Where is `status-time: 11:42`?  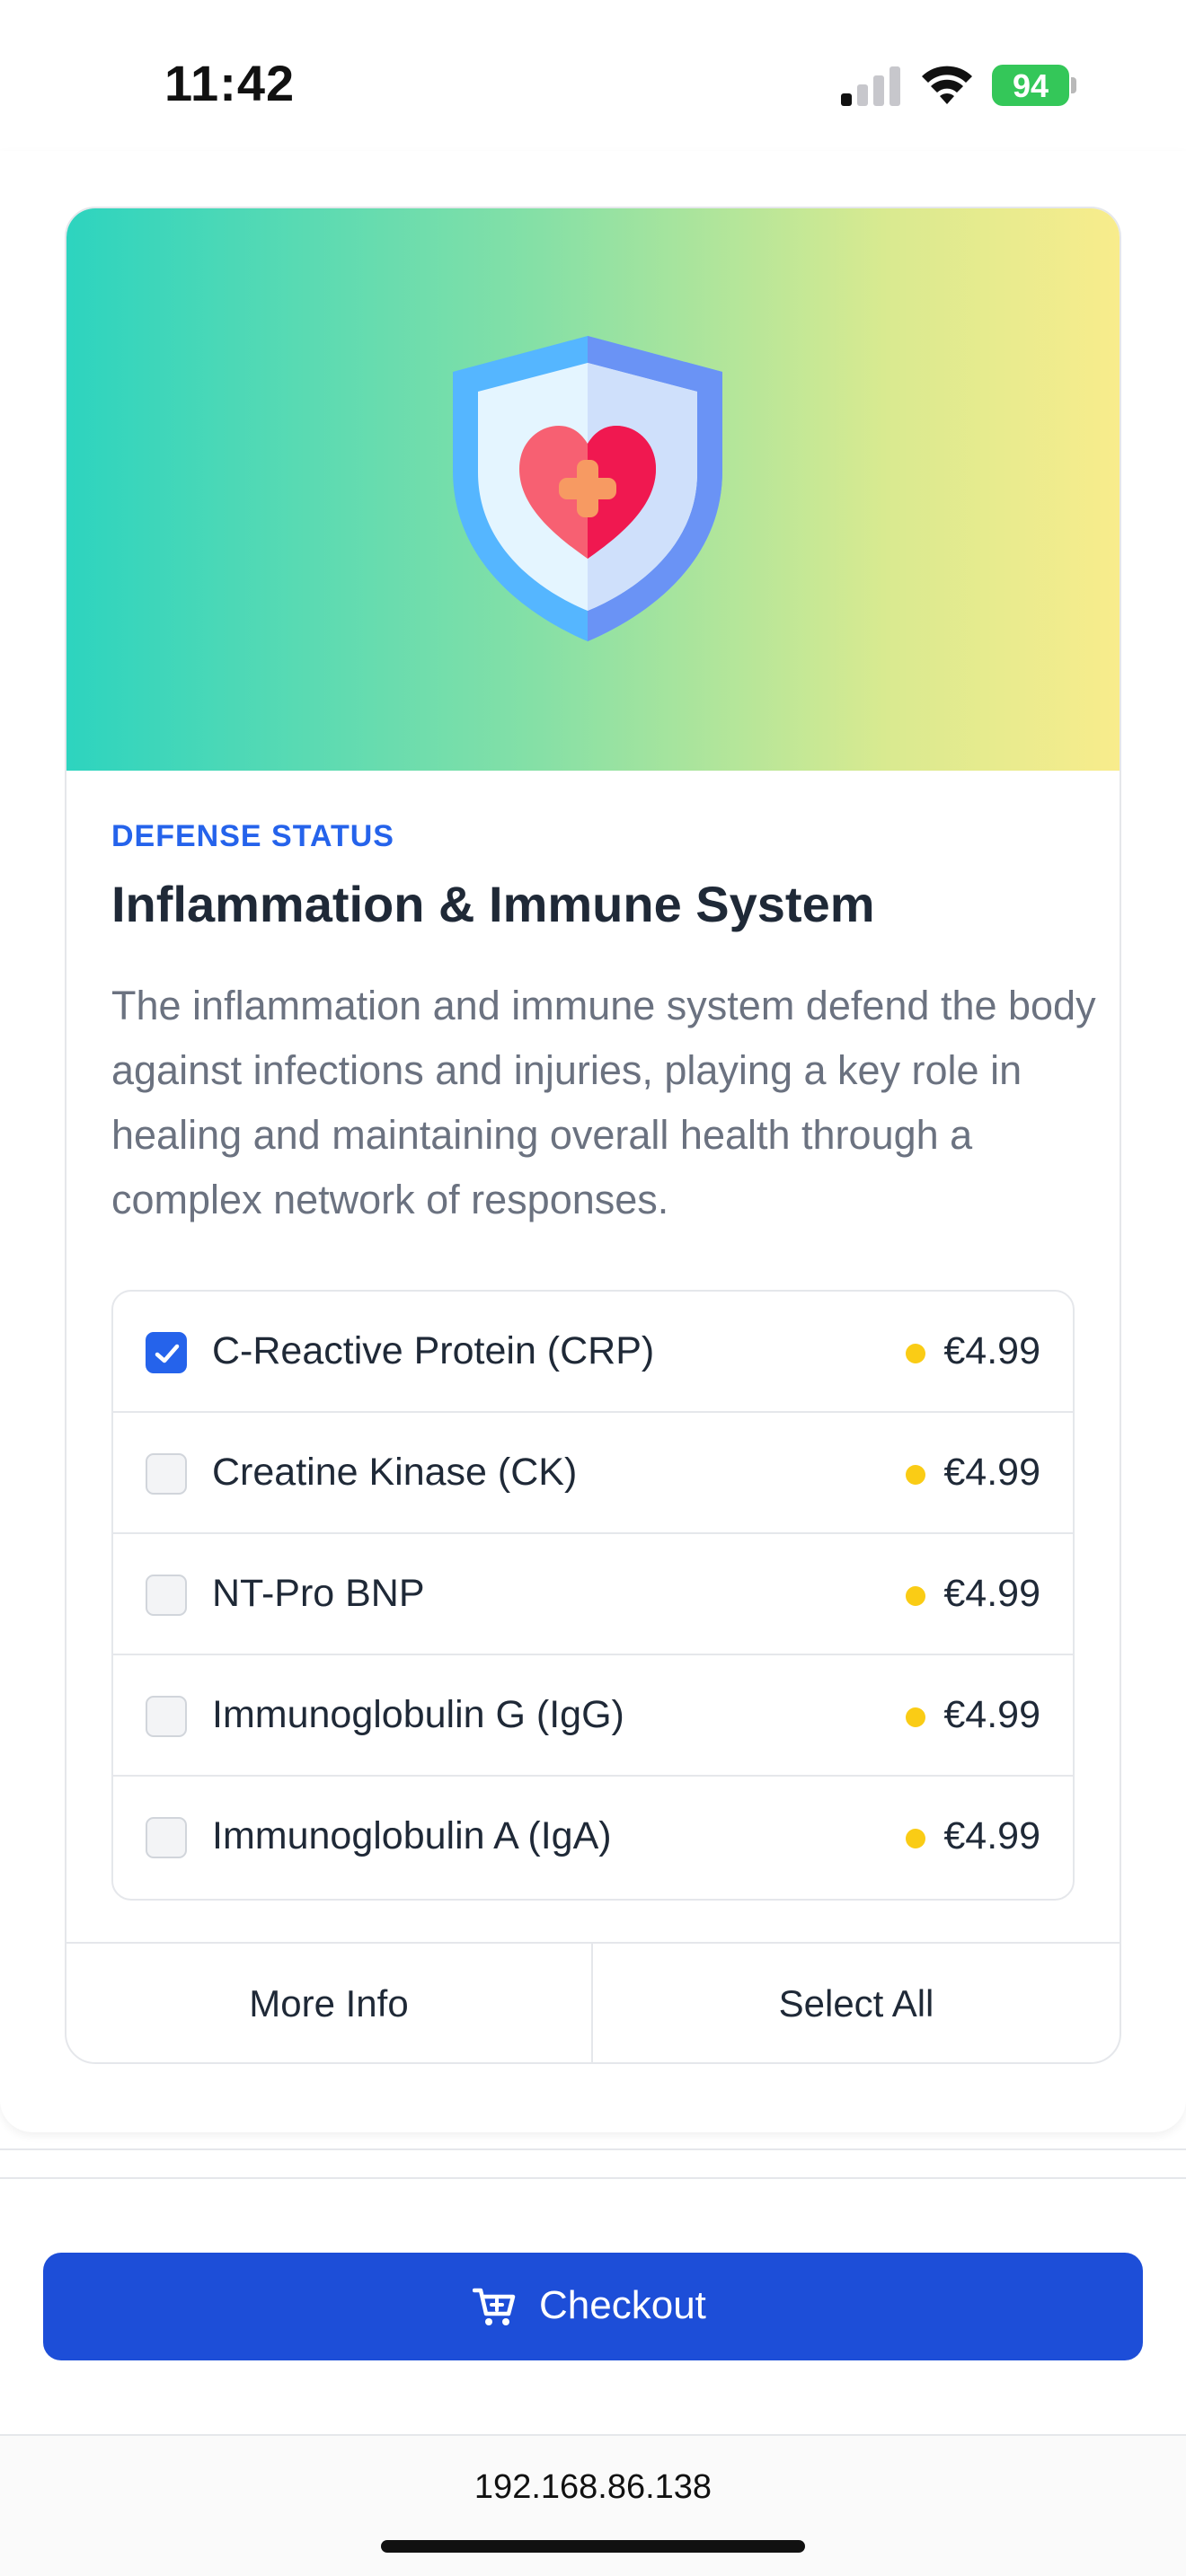 status-time: 11:42 is located at coordinates (230, 83).